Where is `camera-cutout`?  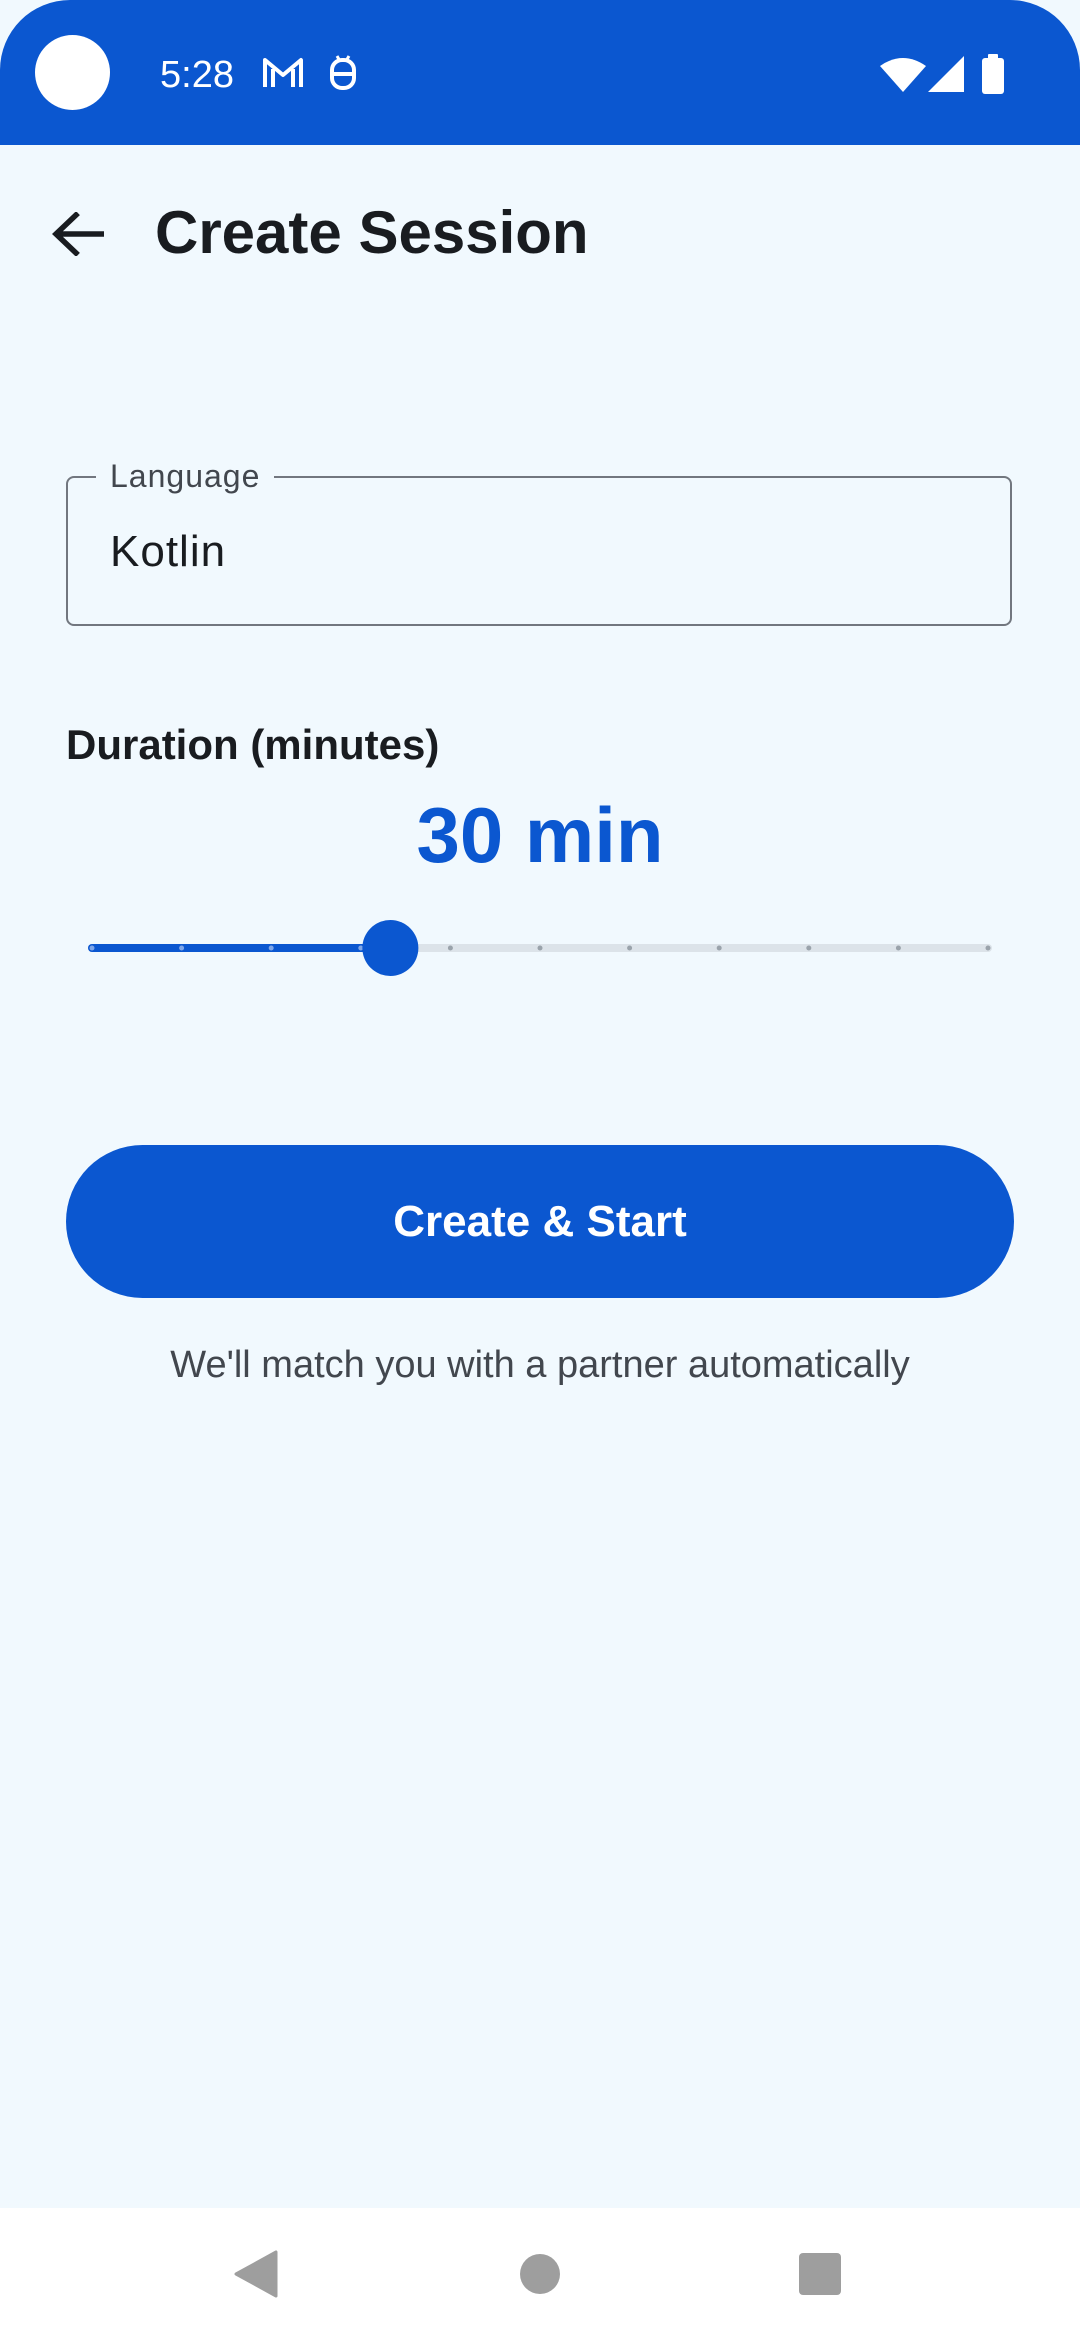 camera-cutout is located at coordinates (72, 72).